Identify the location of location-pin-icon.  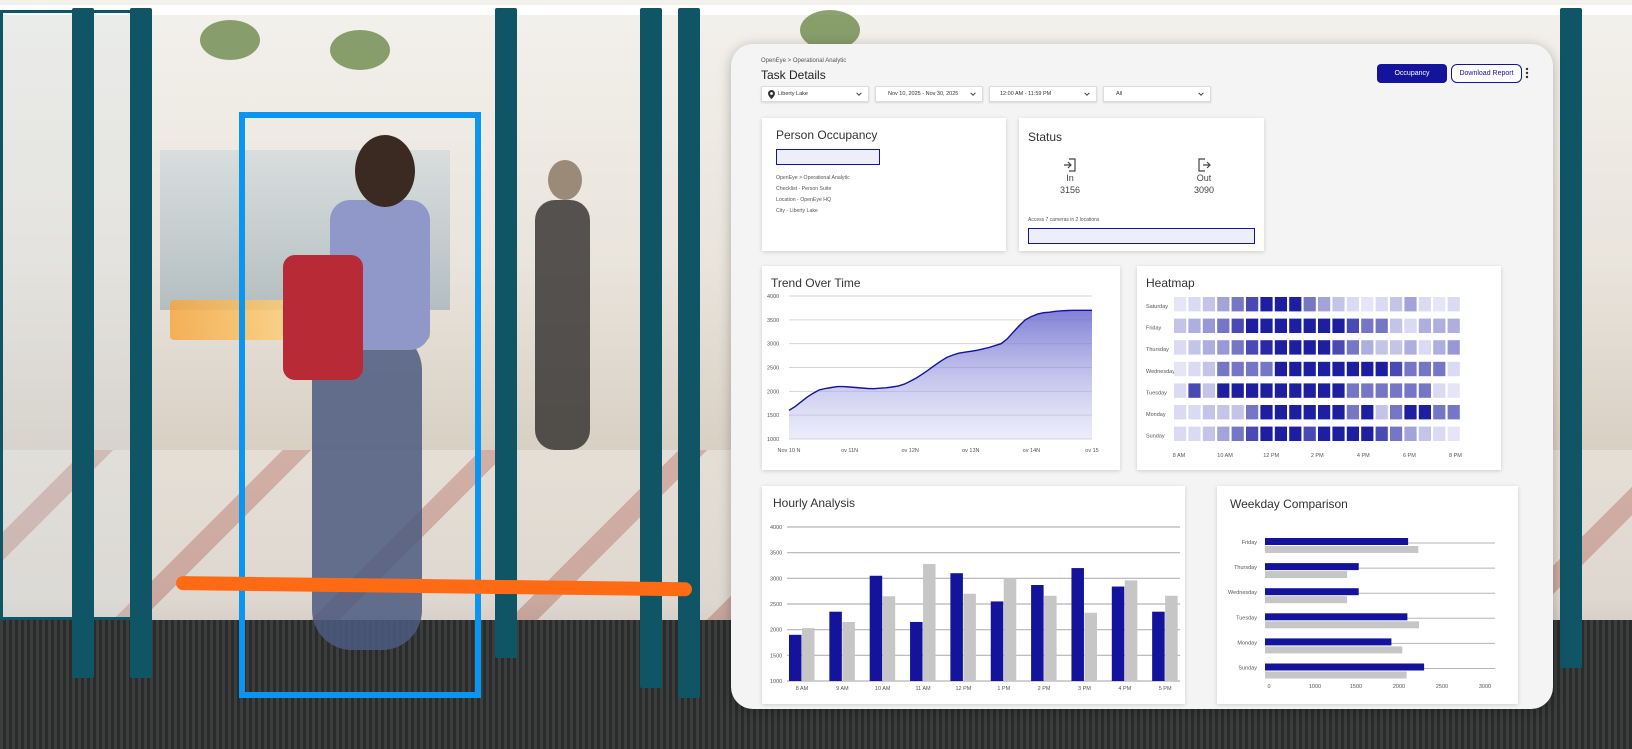
(771, 94).